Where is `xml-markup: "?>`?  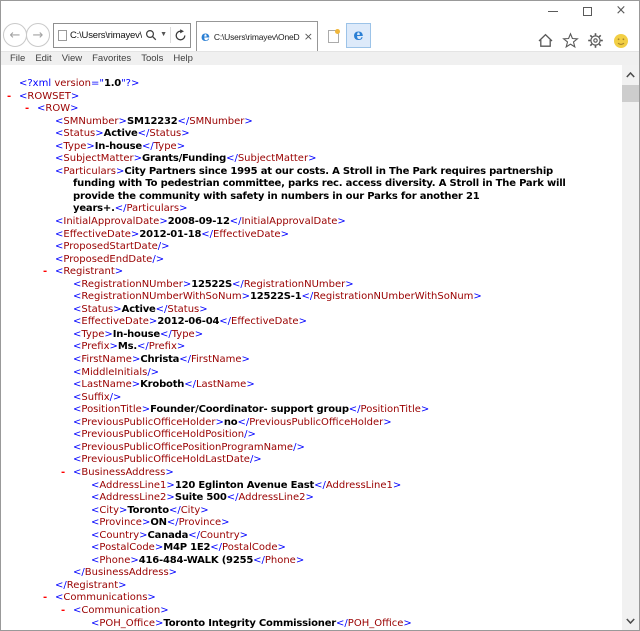
xml-markup: "?> is located at coordinates (130, 83).